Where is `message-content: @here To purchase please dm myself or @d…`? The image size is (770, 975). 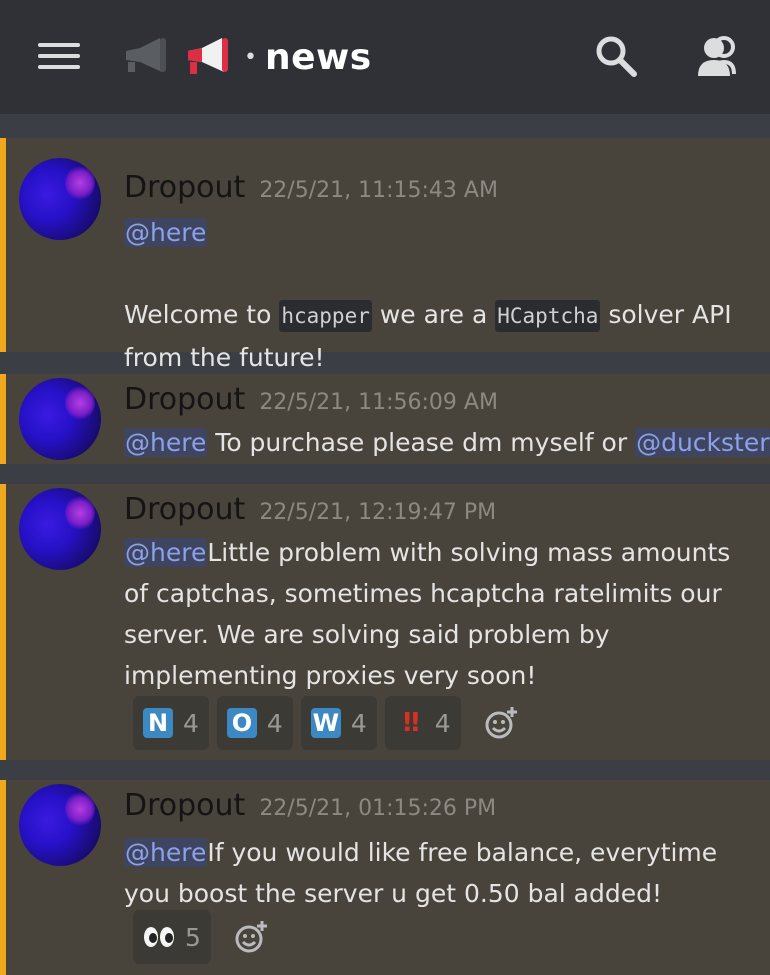
message-content: @here To purchase please dm myself or @d… is located at coordinates (447, 442).